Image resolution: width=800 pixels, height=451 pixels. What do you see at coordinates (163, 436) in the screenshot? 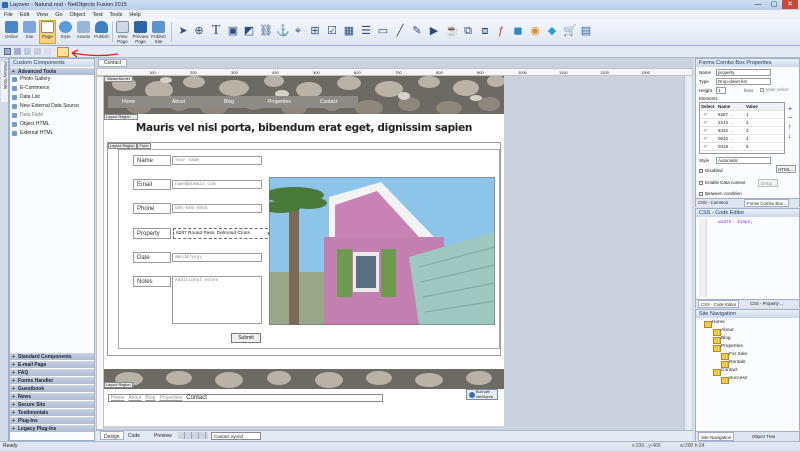
I see `tab-preview: Preview` at bounding box center [163, 436].